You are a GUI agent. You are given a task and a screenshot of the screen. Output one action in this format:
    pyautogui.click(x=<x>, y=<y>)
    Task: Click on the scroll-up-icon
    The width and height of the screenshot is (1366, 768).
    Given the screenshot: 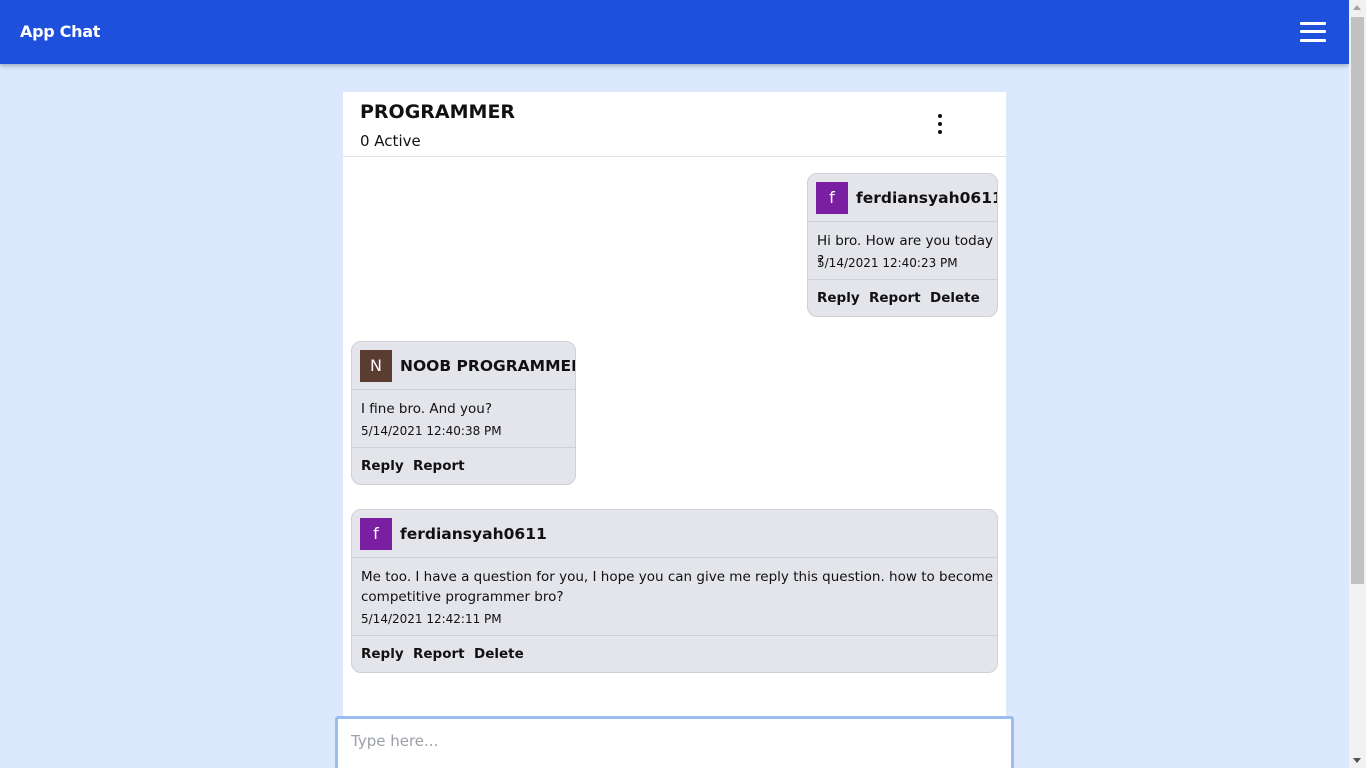 What is the action you would take?
    pyautogui.click(x=1357, y=7)
    